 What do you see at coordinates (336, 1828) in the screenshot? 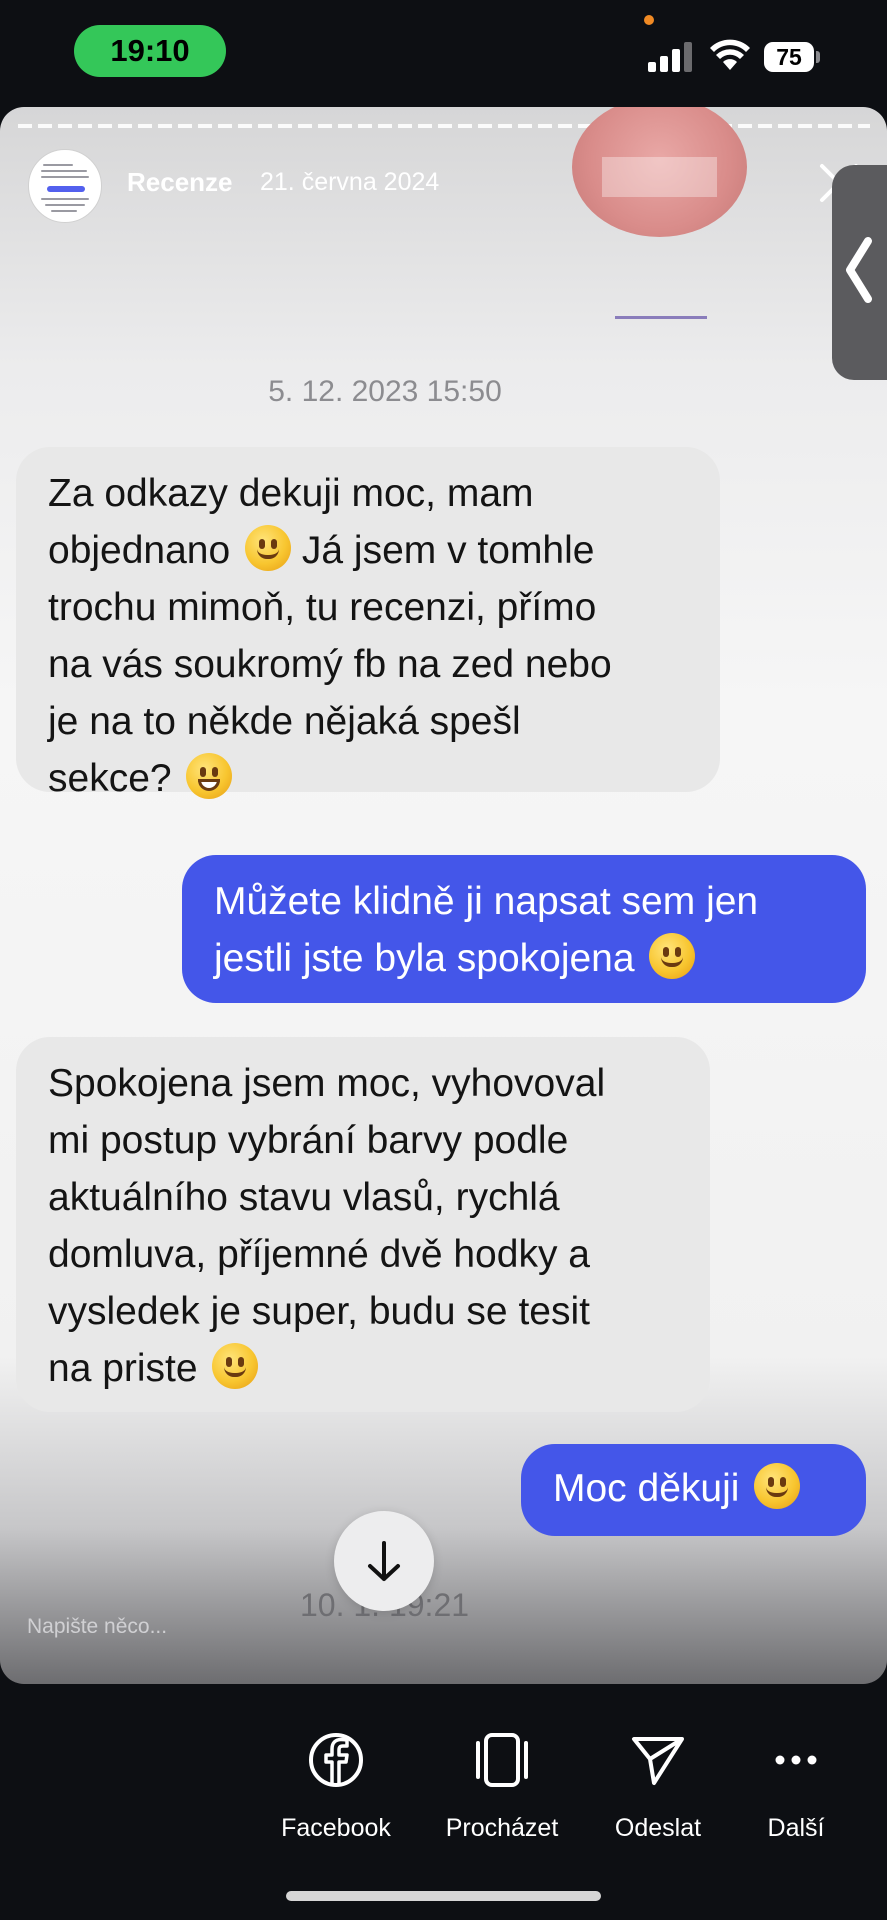
I see `share-facebook-label: Facebook` at bounding box center [336, 1828].